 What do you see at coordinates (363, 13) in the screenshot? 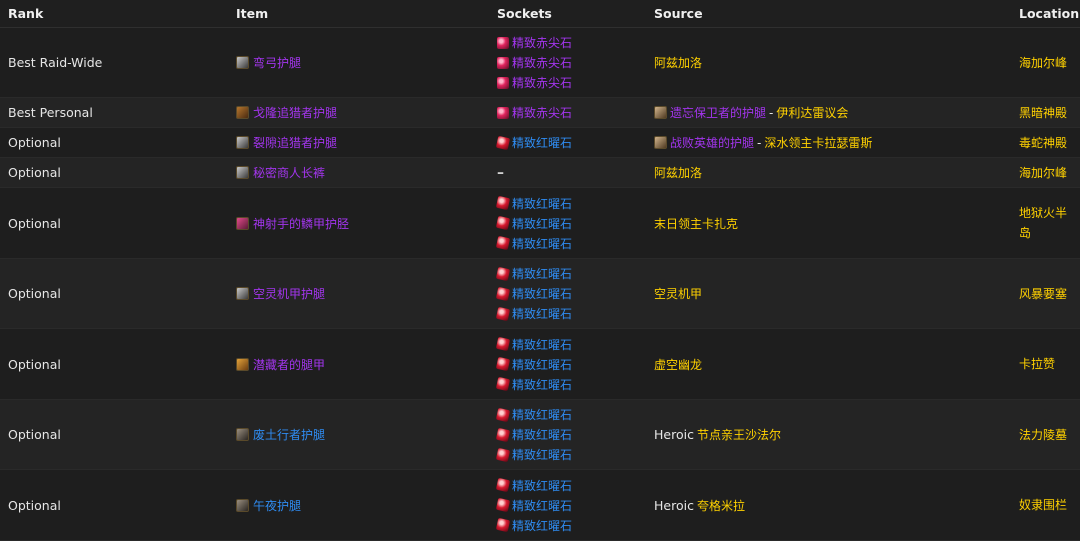
I see `header-item: Item` at bounding box center [363, 13].